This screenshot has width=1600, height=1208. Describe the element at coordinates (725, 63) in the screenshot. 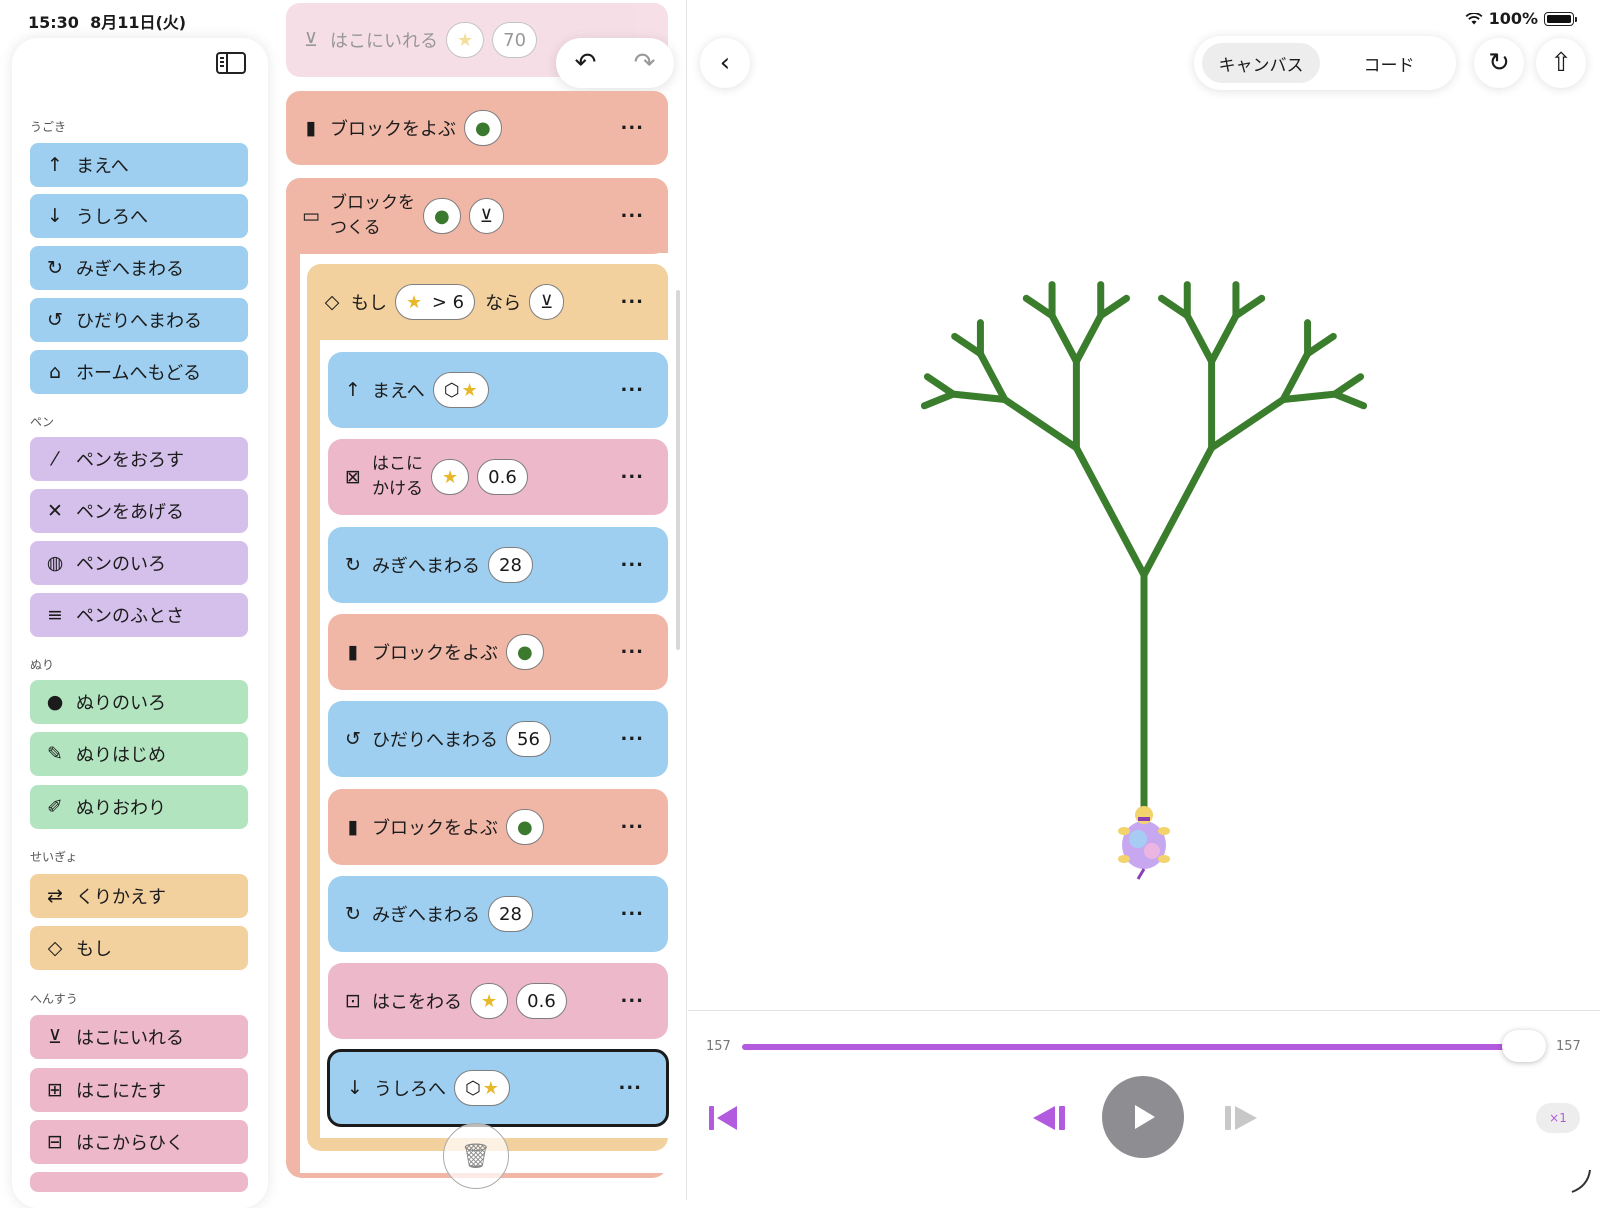

I see `back-button: ‹` at that location.